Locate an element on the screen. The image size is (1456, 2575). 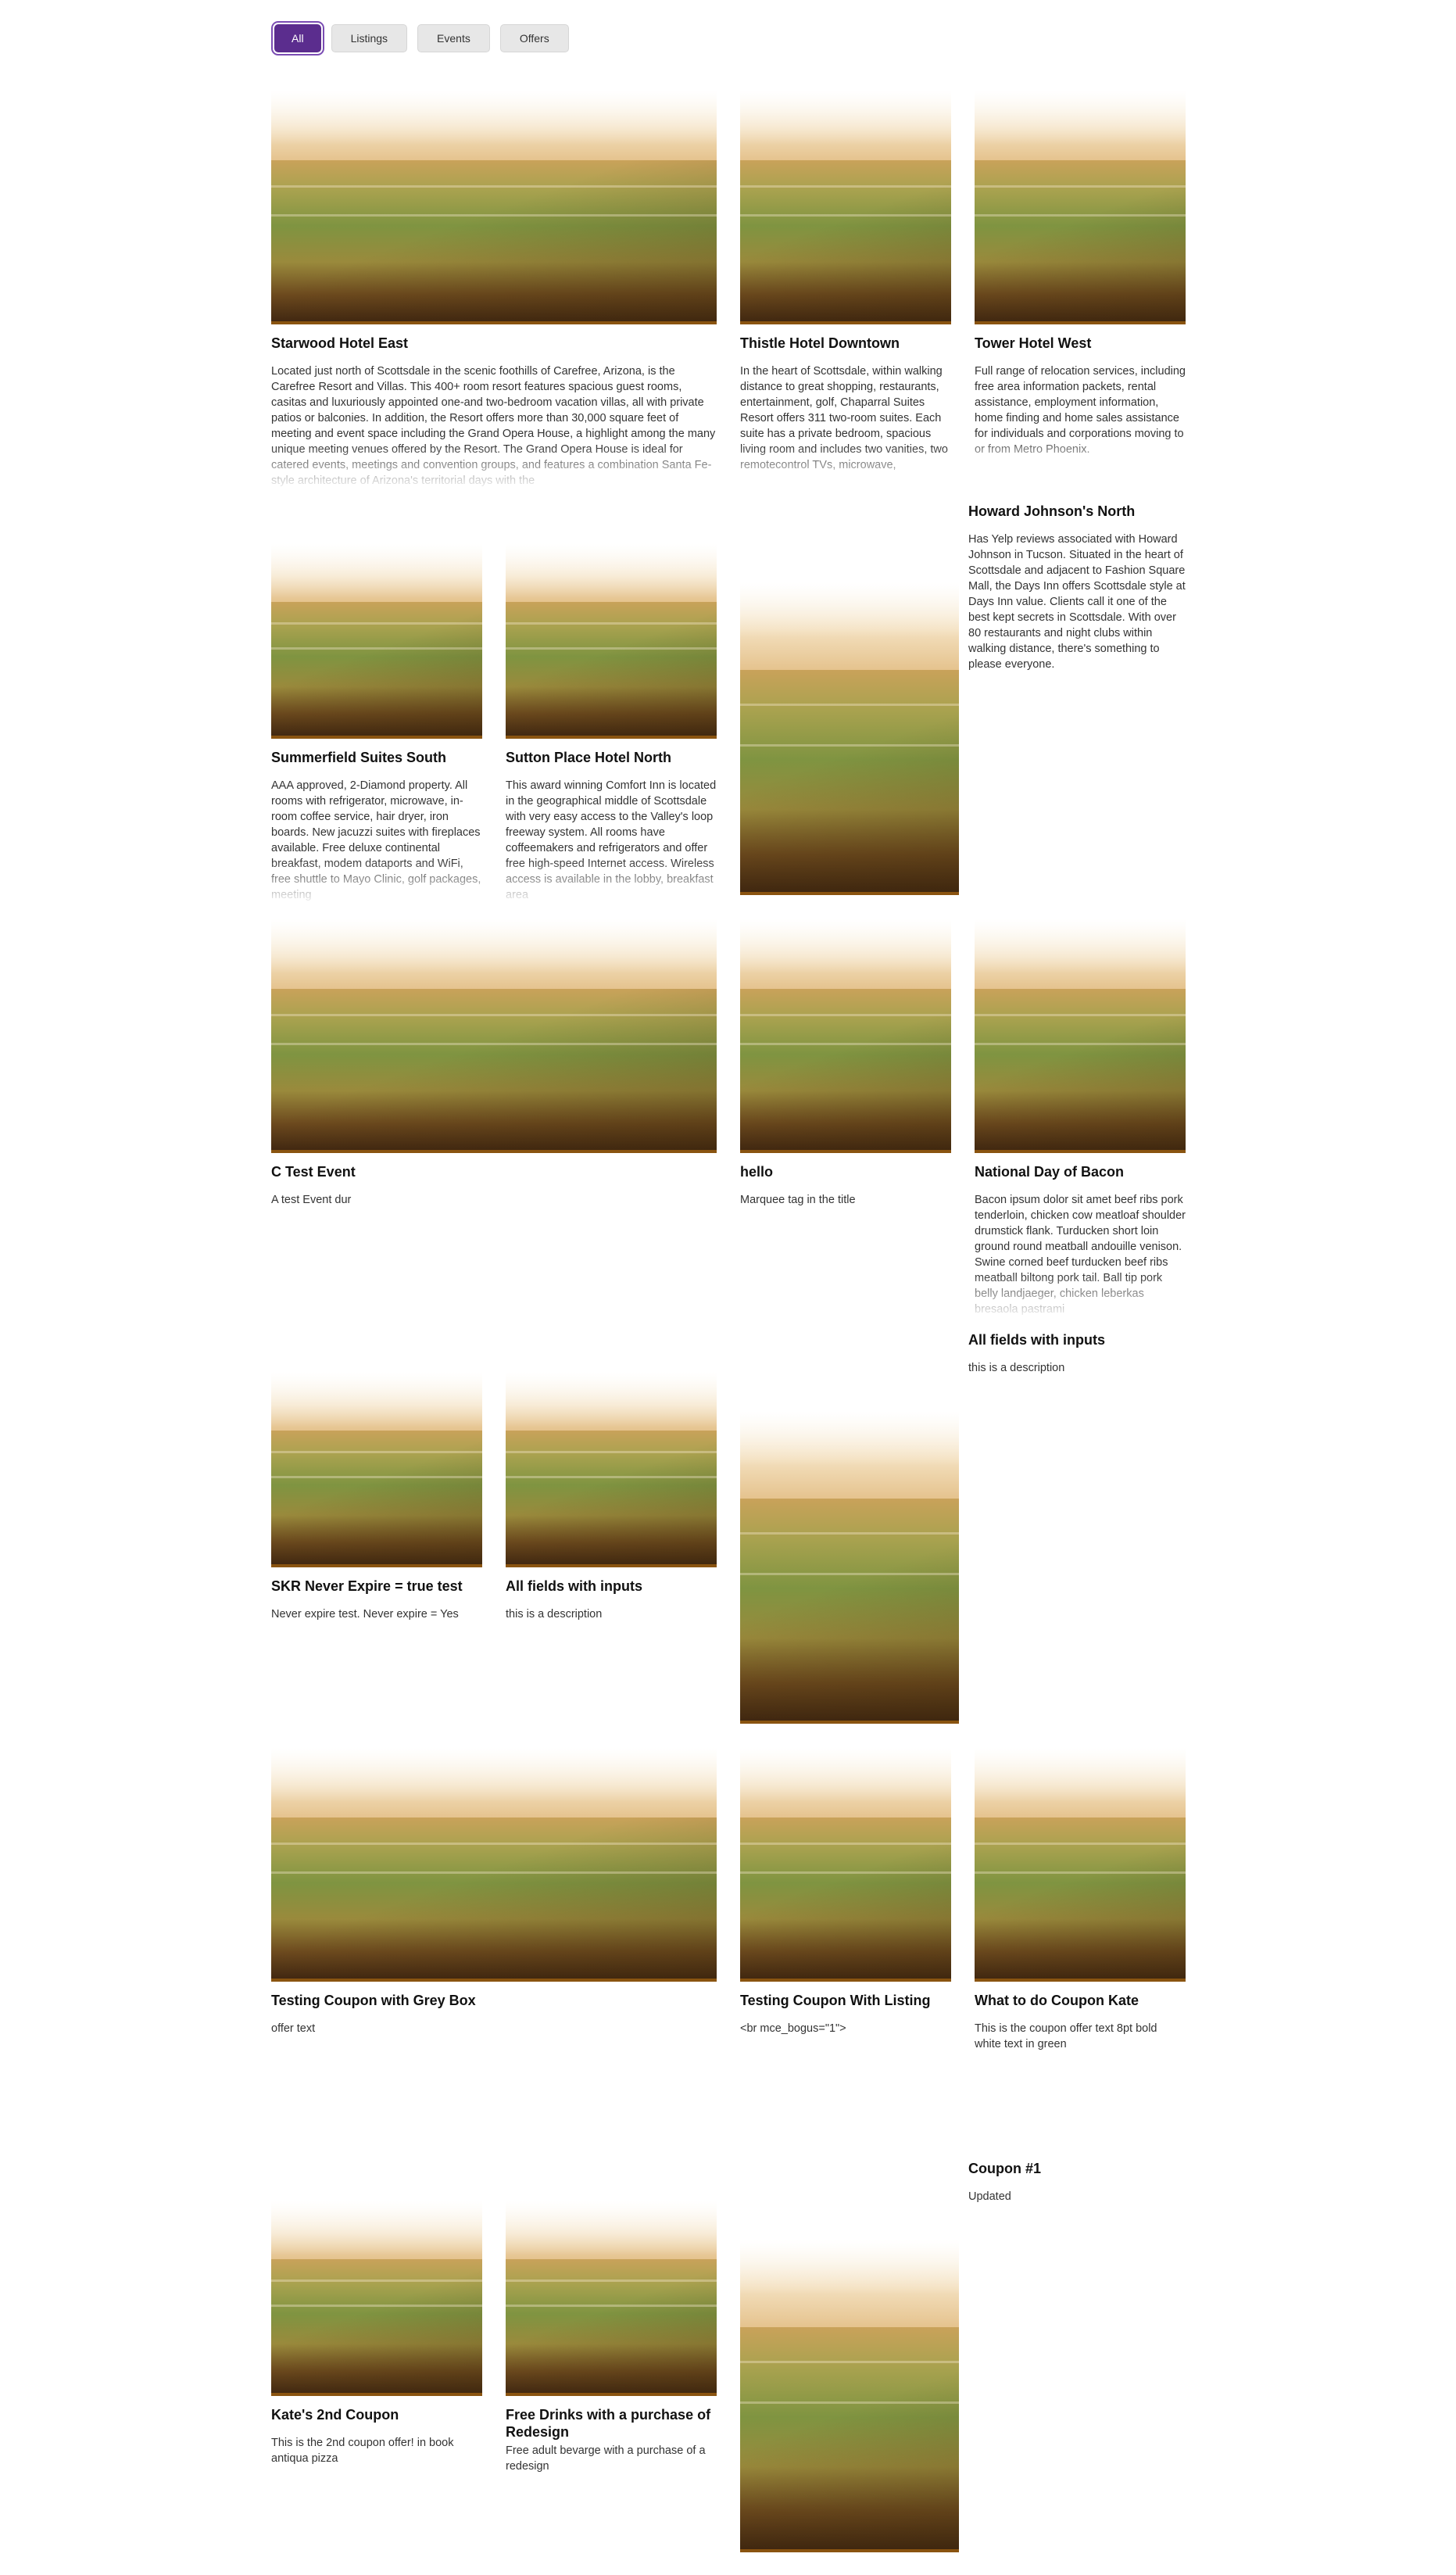
filter-all-button: All is located at coordinates (297, 38).